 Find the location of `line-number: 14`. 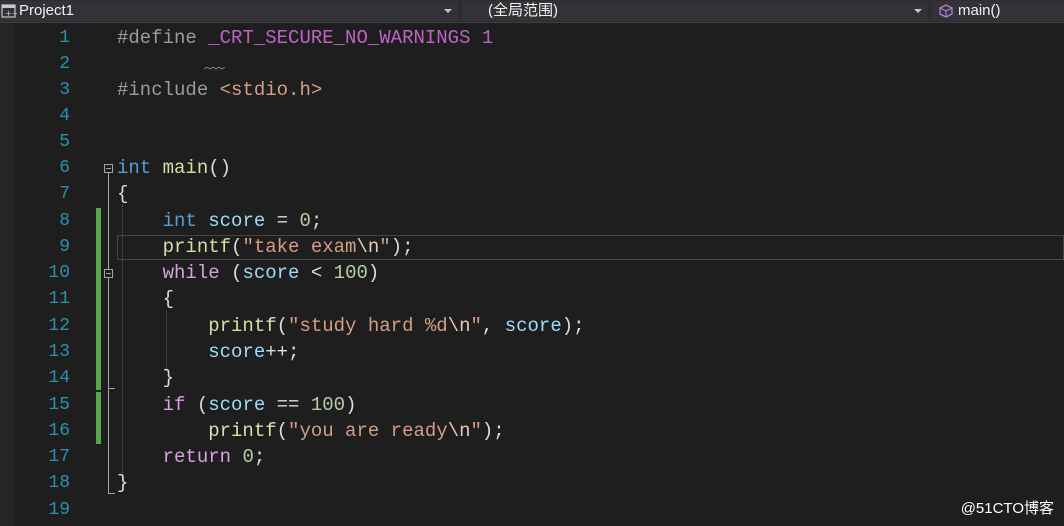

line-number: 14 is located at coordinates (59, 378).